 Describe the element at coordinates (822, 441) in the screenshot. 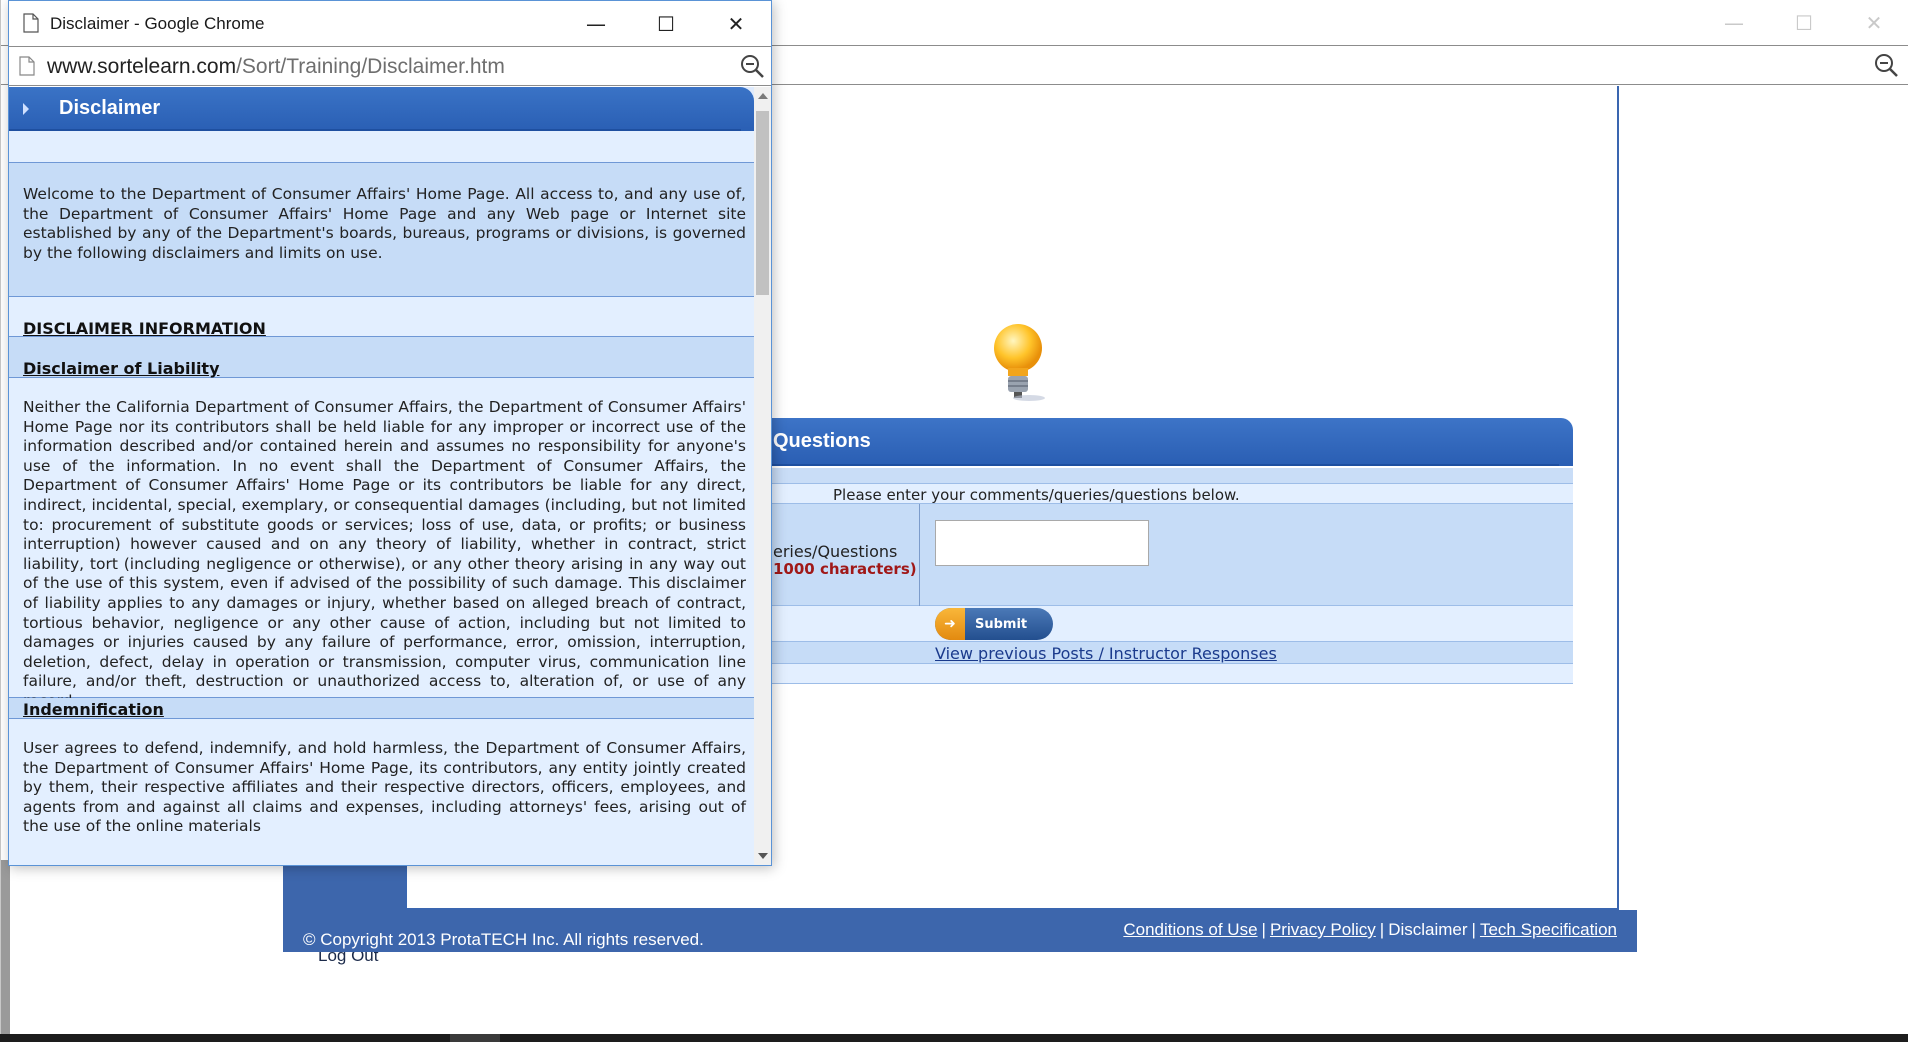

I see `questions-title: Questions` at that location.